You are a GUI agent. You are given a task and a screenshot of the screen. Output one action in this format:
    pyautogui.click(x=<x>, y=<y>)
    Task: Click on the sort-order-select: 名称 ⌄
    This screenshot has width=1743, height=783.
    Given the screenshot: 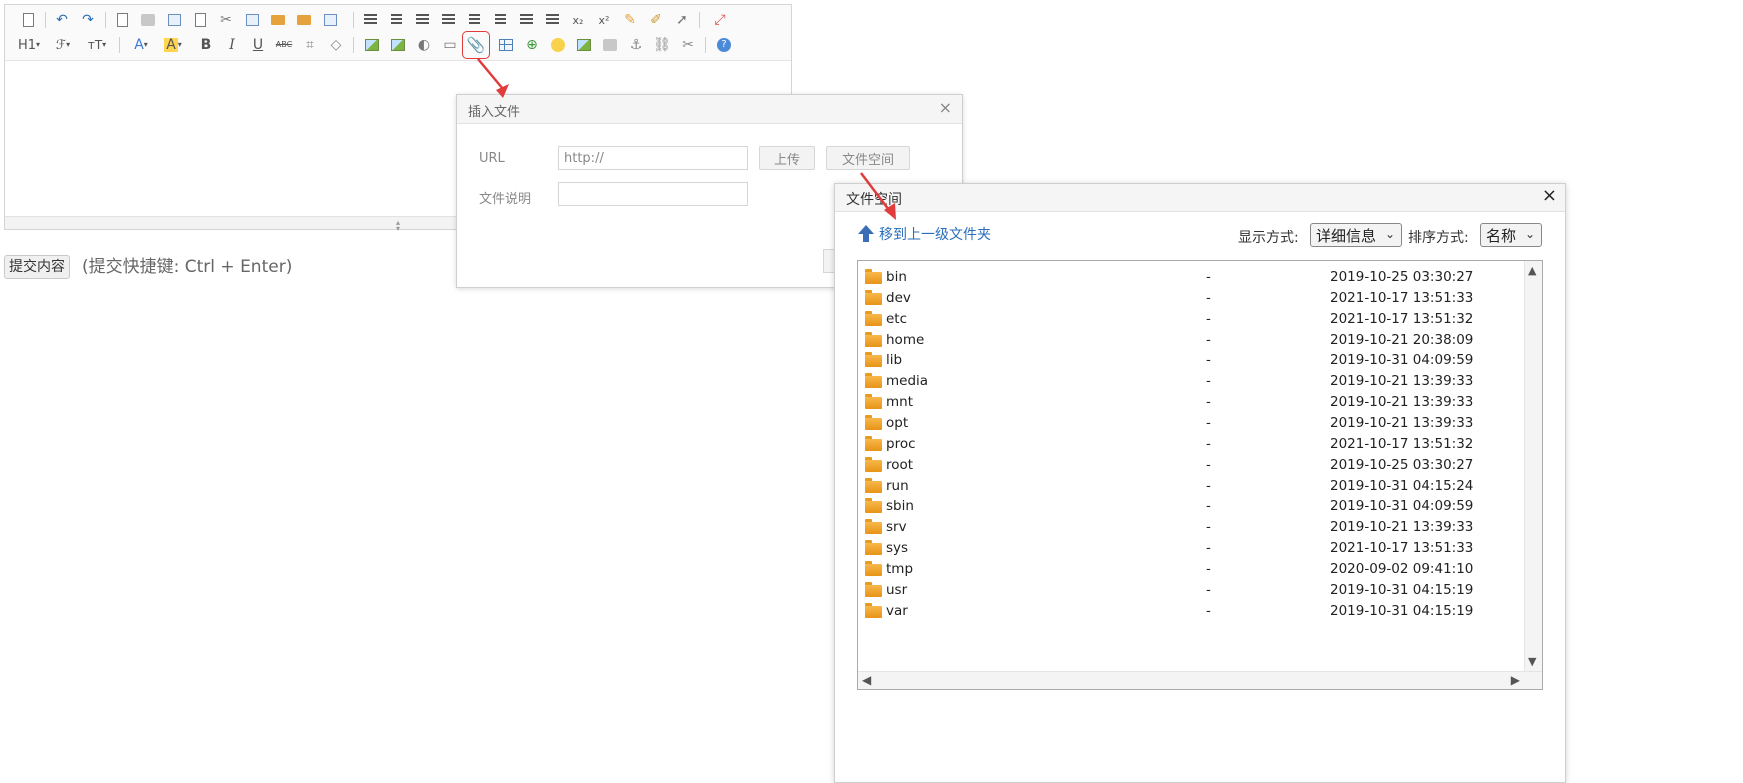 What is the action you would take?
    pyautogui.click(x=1511, y=235)
    